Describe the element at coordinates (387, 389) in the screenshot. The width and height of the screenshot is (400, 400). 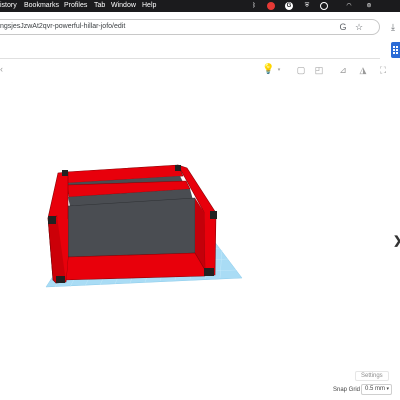
I see `chevron-down-icon: ▾` at that location.